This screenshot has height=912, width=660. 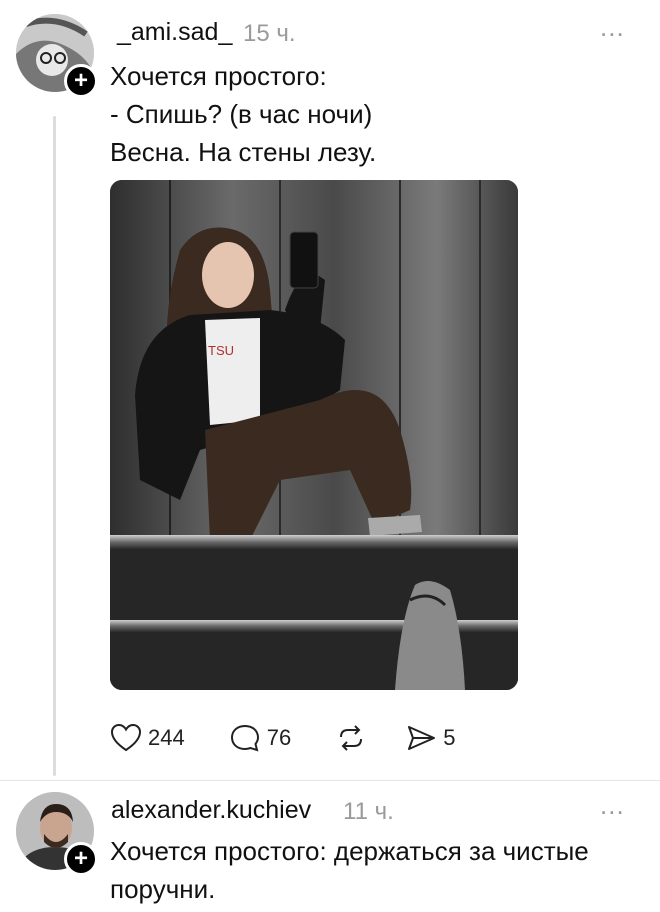 I want to click on repost-icon, so click(x=351, y=738).